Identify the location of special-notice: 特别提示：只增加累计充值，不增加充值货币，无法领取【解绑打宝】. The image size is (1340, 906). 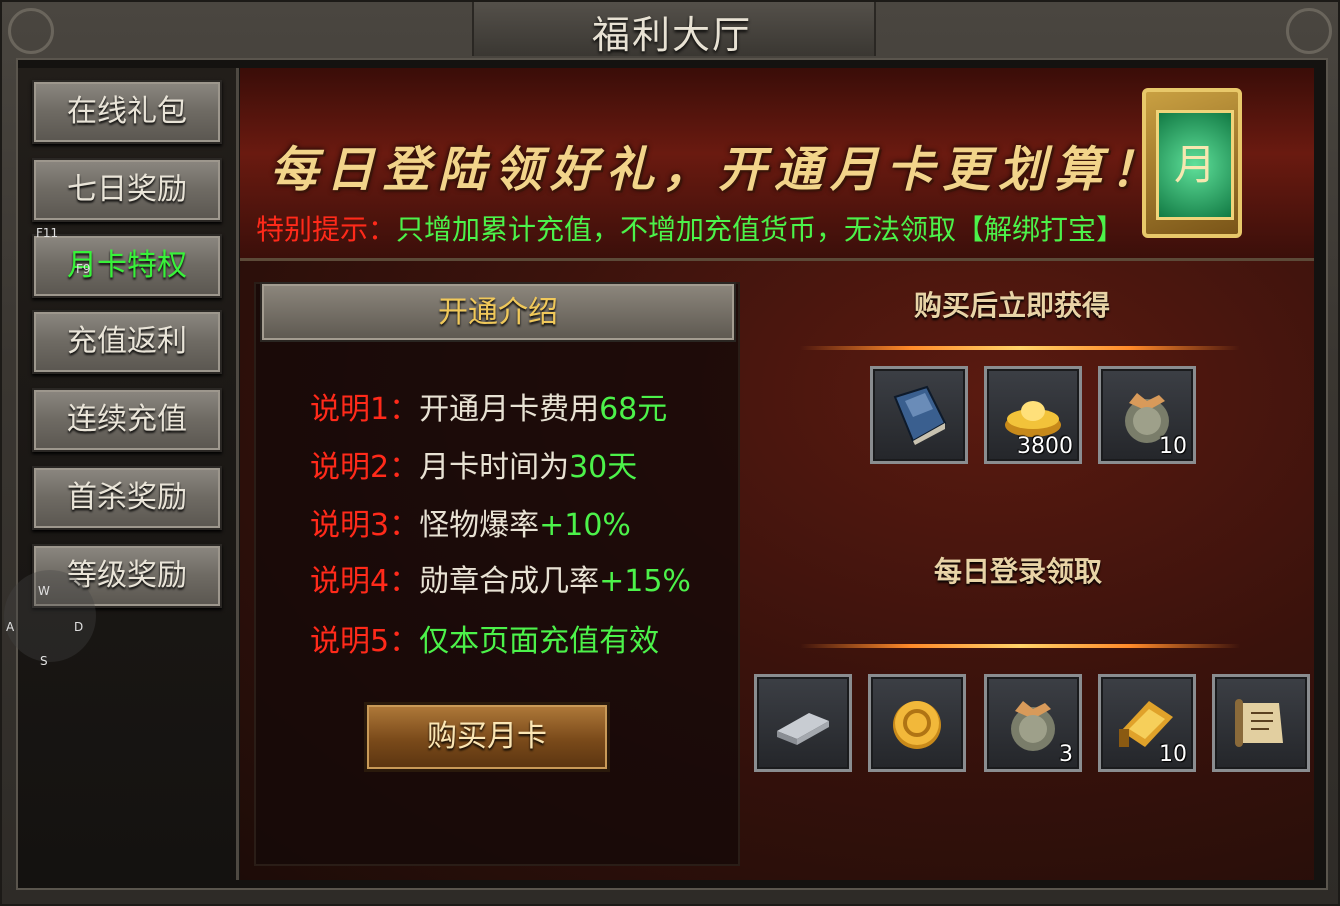
(690, 228).